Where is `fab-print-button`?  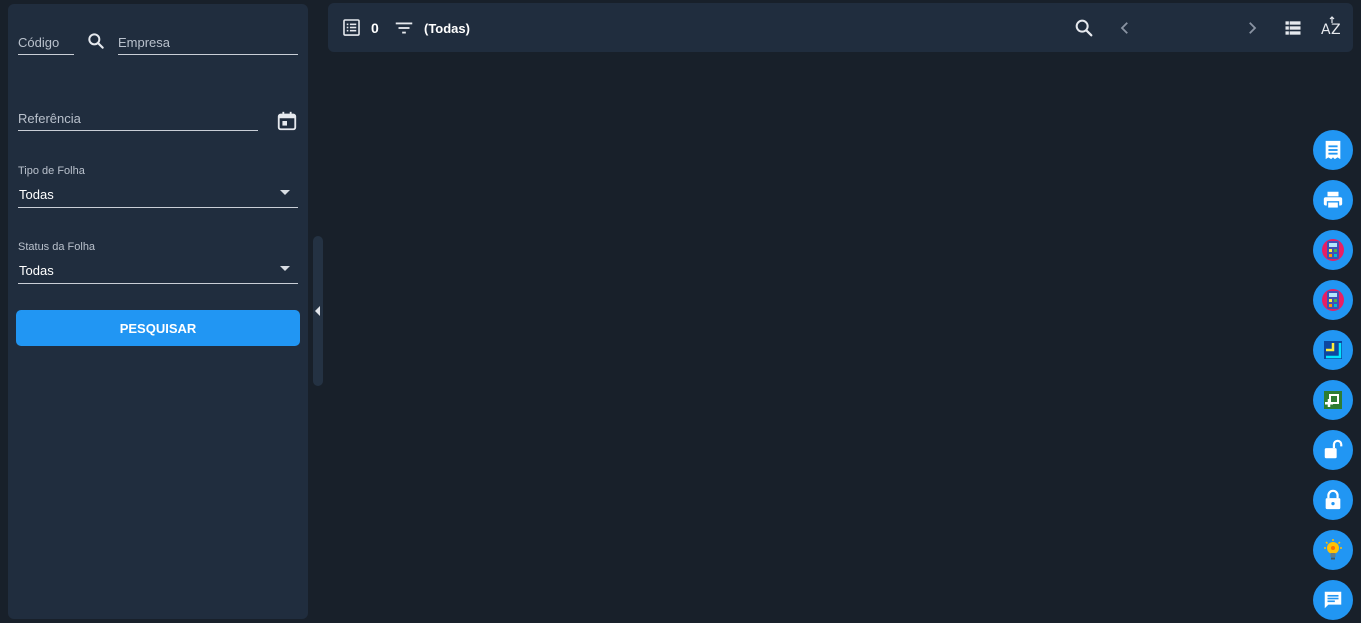 fab-print-button is located at coordinates (1333, 200).